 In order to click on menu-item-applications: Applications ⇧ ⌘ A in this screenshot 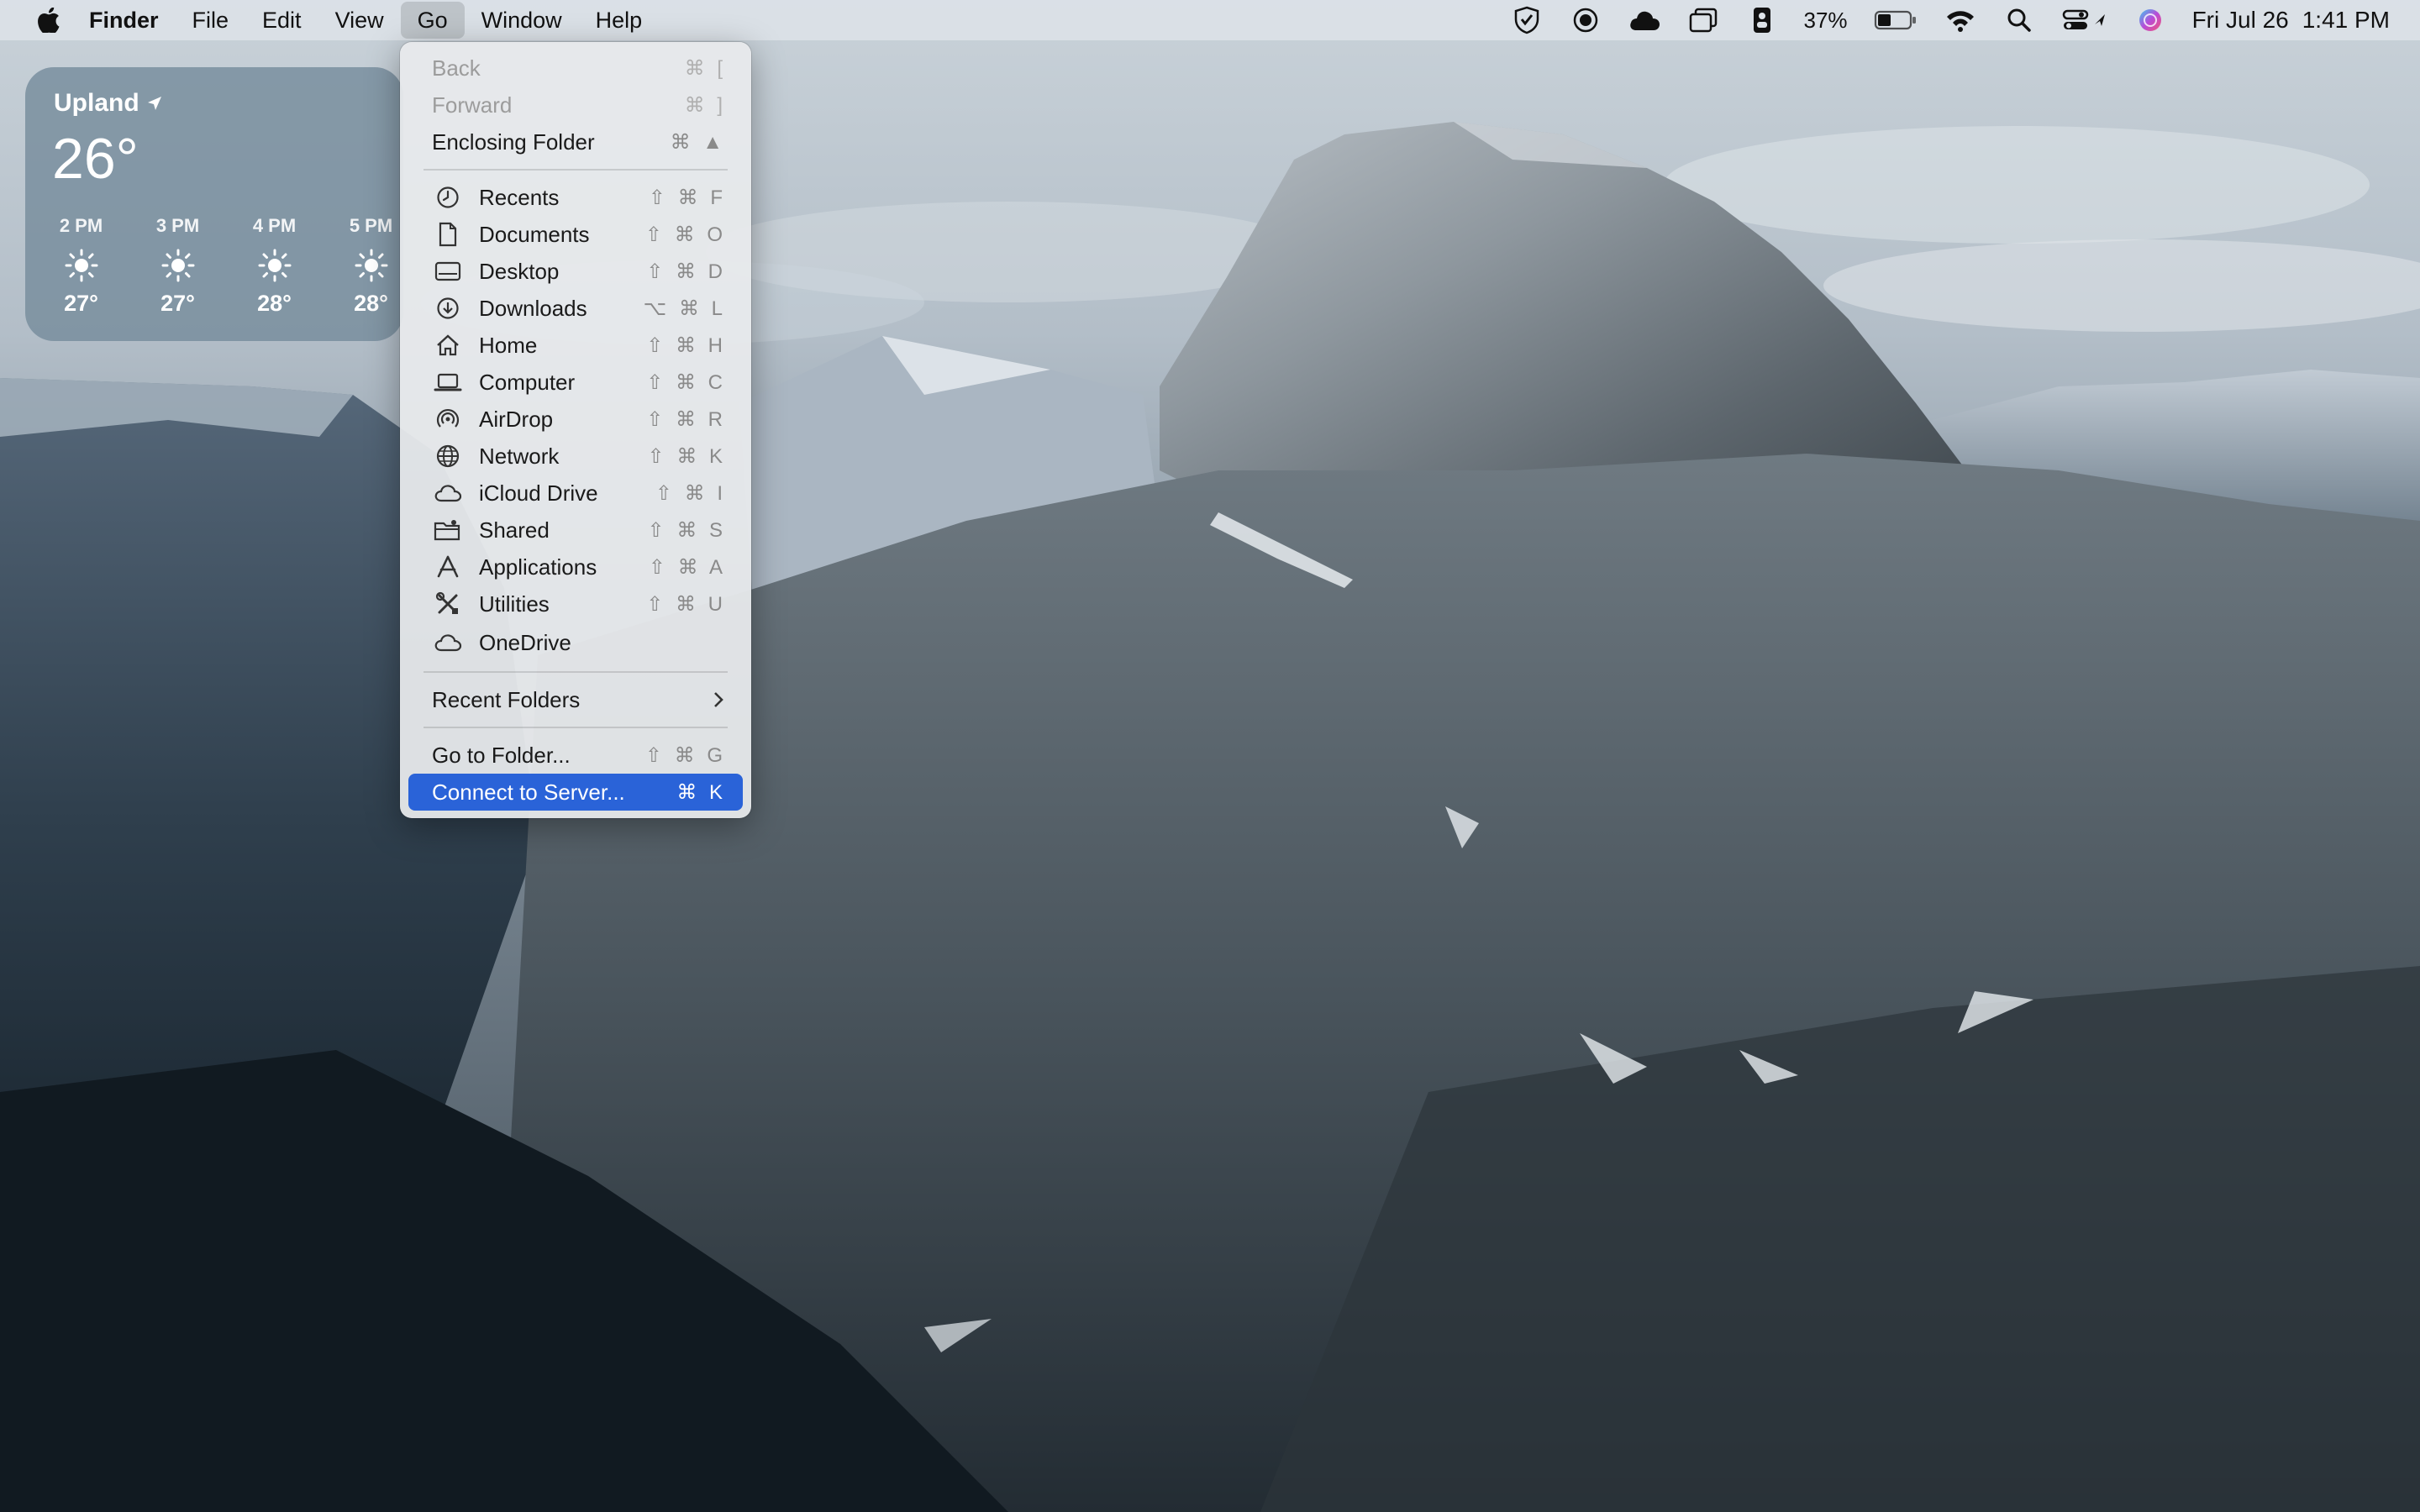, I will do `click(575, 567)`.